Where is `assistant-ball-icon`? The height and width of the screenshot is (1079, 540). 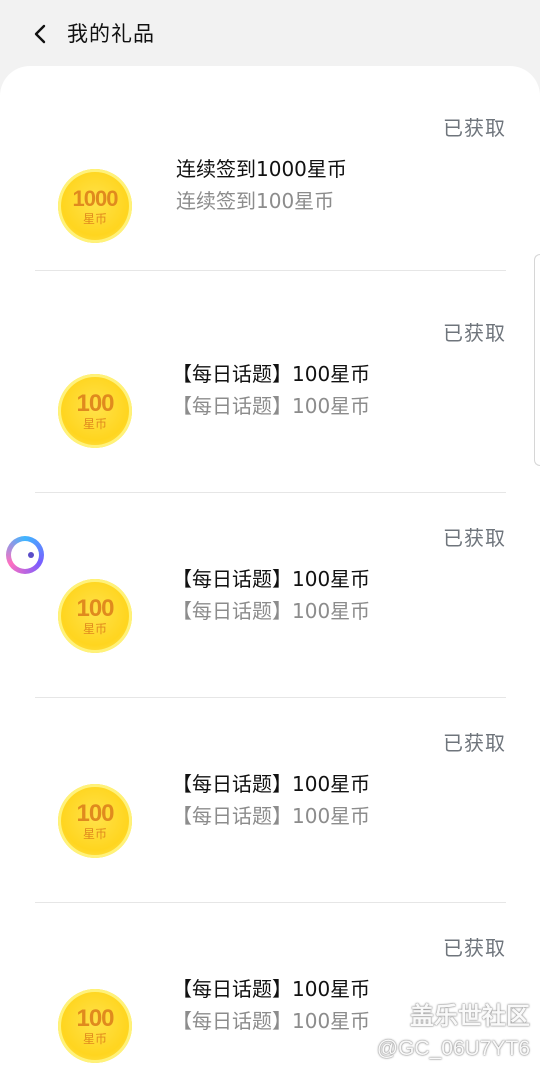
assistant-ball-icon is located at coordinates (25, 555).